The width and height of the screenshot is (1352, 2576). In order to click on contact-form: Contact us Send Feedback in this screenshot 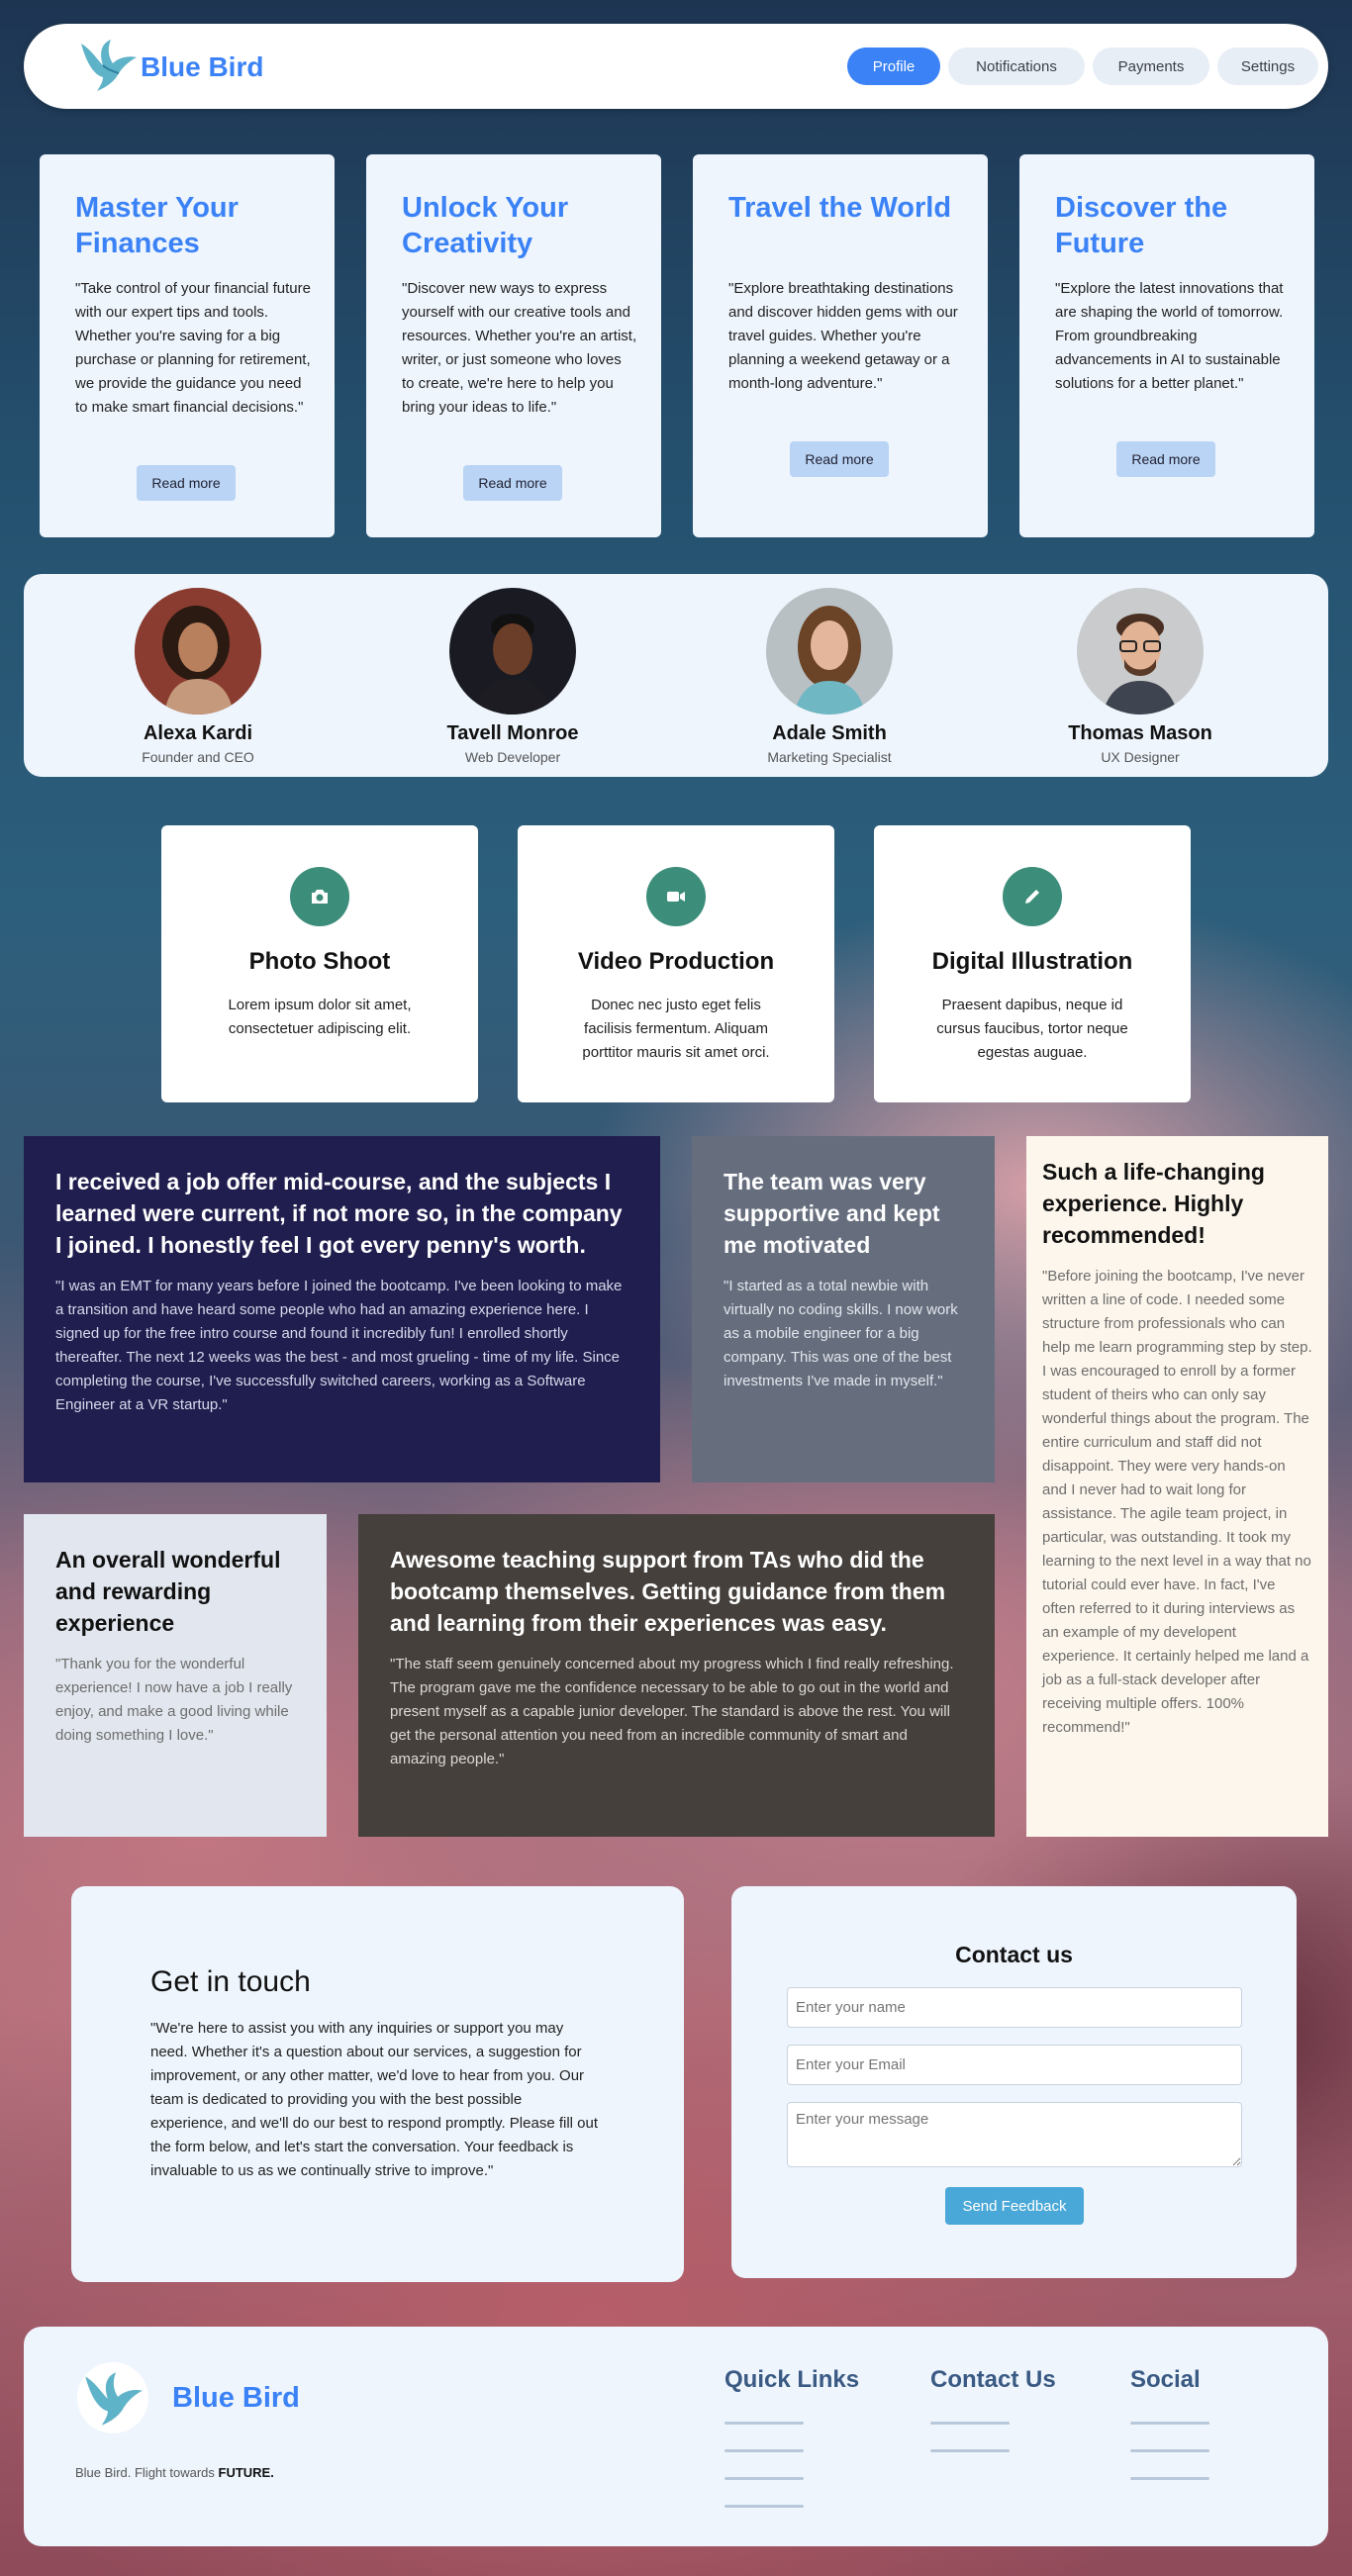, I will do `click(1014, 2082)`.